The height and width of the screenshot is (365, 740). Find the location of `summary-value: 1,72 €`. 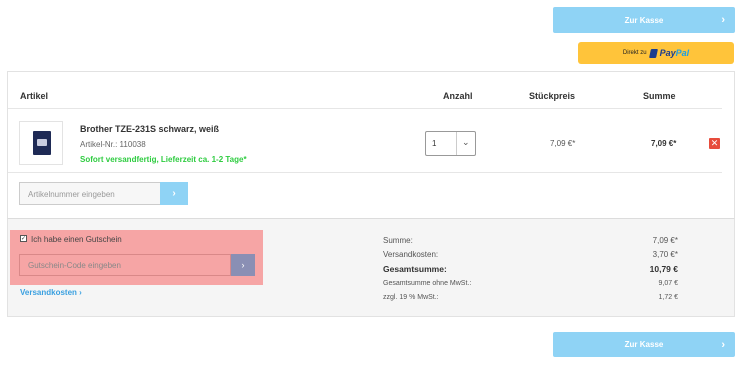

summary-value: 1,72 € is located at coordinates (668, 297).